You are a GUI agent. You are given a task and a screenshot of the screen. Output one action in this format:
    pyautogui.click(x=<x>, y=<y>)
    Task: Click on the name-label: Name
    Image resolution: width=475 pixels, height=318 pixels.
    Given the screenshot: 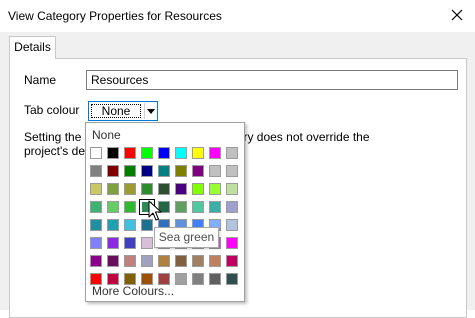 What is the action you would take?
    pyautogui.click(x=40, y=80)
    